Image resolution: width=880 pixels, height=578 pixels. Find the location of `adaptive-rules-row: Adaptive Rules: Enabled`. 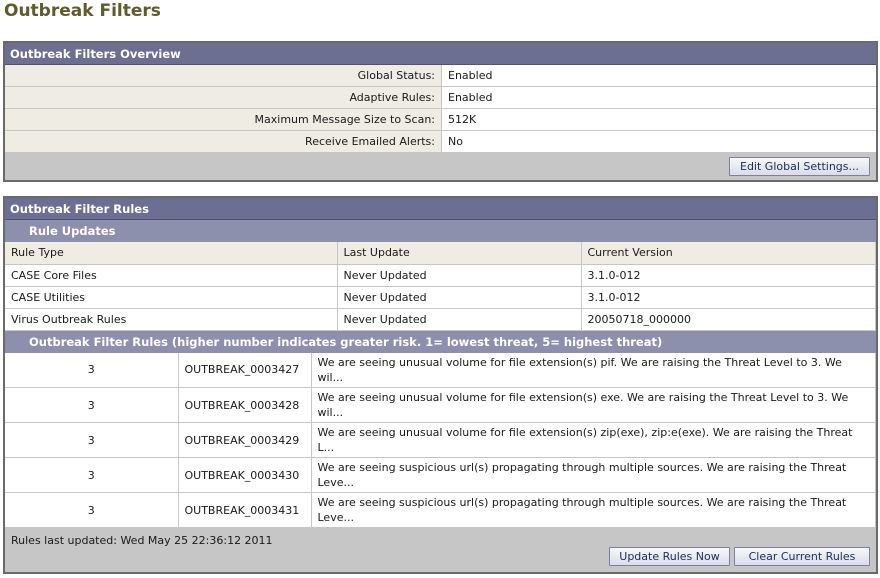

adaptive-rules-row: Adaptive Rules: Enabled is located at coordinates (440, 98).